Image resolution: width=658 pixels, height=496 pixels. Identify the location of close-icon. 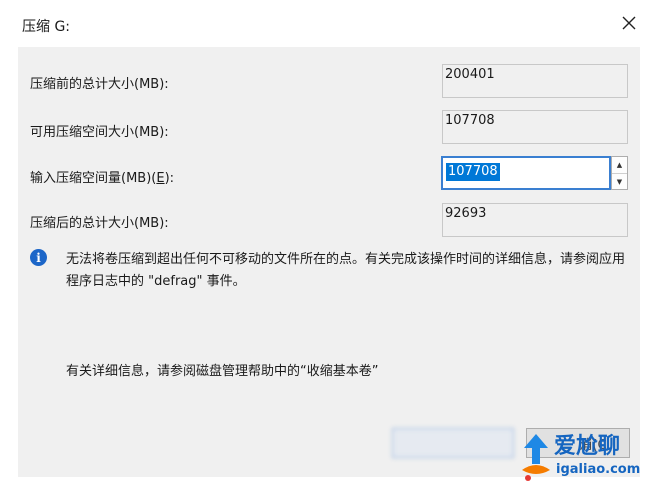
(629, 23).